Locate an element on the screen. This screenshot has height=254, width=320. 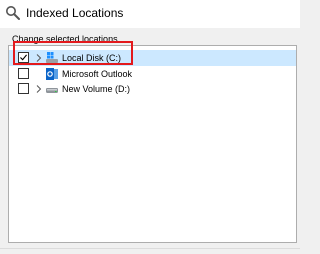
title-bar: Indexed Locations is located at coordinates (150, 14).